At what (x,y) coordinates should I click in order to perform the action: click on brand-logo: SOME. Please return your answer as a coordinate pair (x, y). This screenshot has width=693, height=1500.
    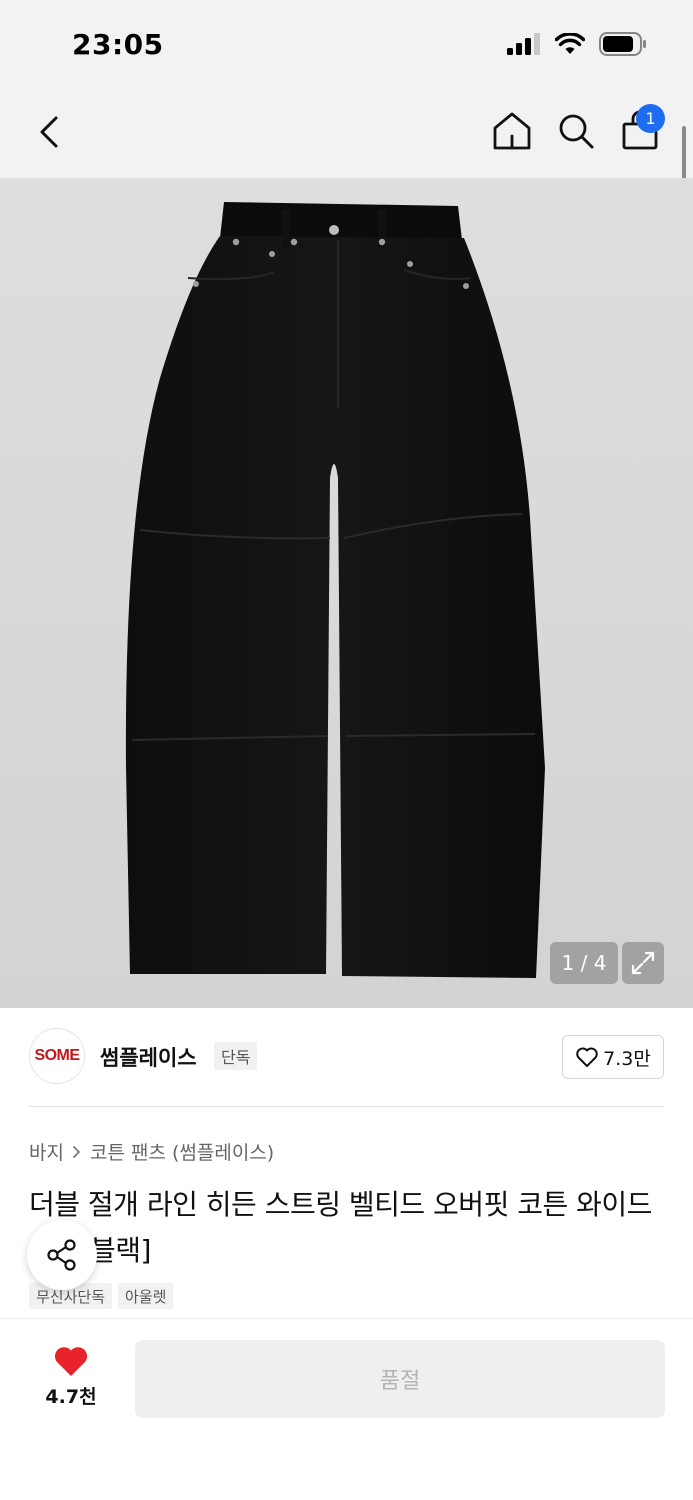
    Looking at the image, I should click on (57, 1056).